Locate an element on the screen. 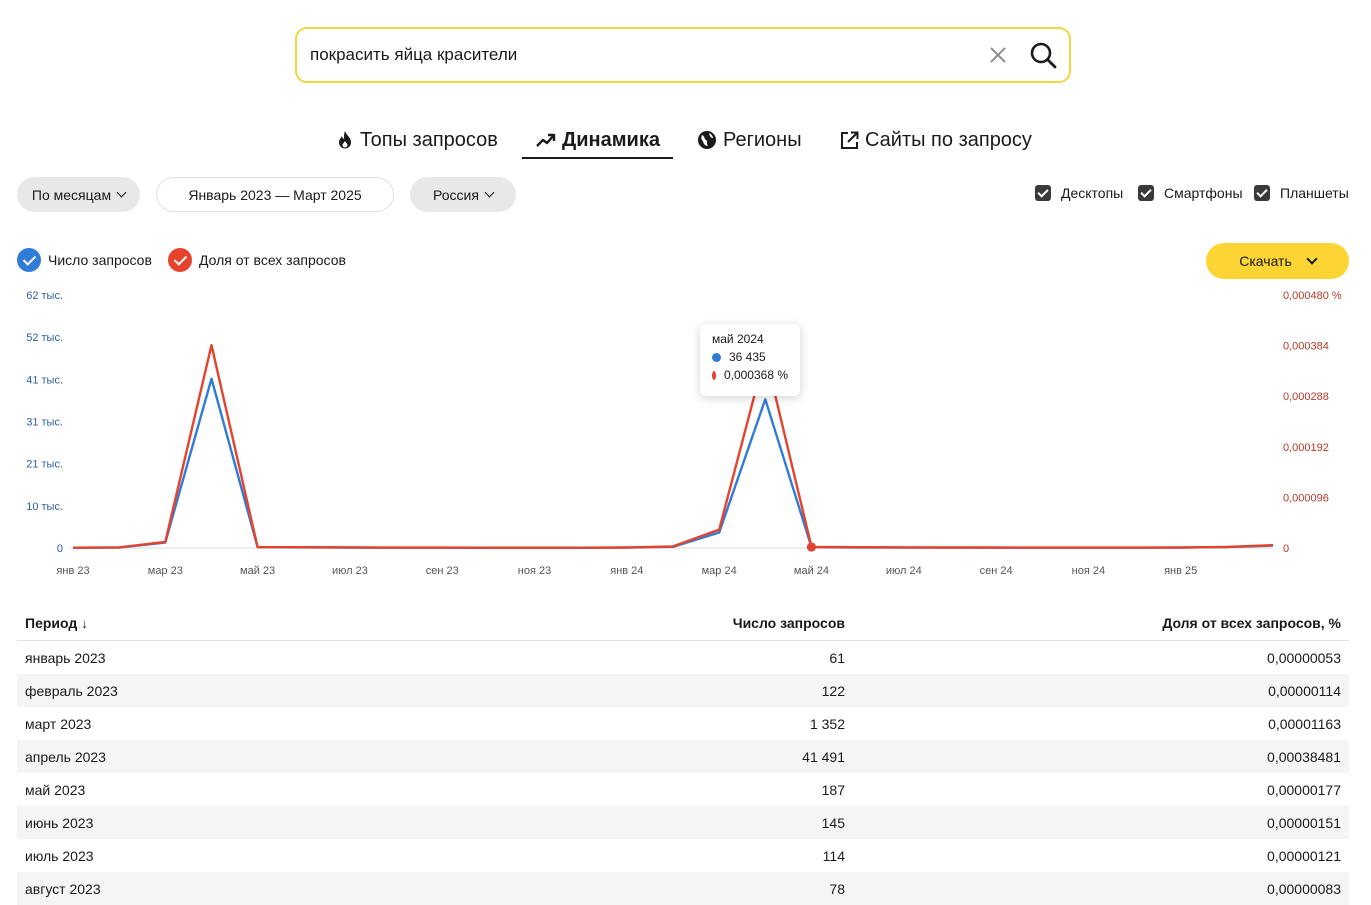 Image resolution: width=1371 pixels, height=905 pixels. cell-share: 0,00001163 is located at coordinates (1304, 723).